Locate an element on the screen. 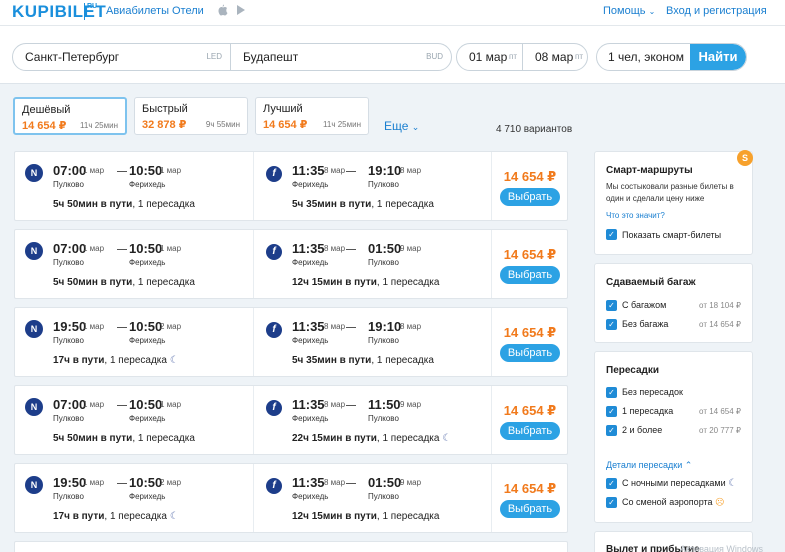  sort-tab-cheapest: Дешёвый 14 654 ₽ 11ч 25мин is located at coordinates (70, 116).